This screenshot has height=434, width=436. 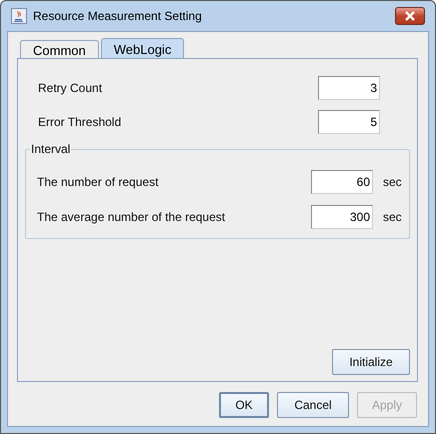 I want to click on input-field: 60, so click(x=342, y=182).